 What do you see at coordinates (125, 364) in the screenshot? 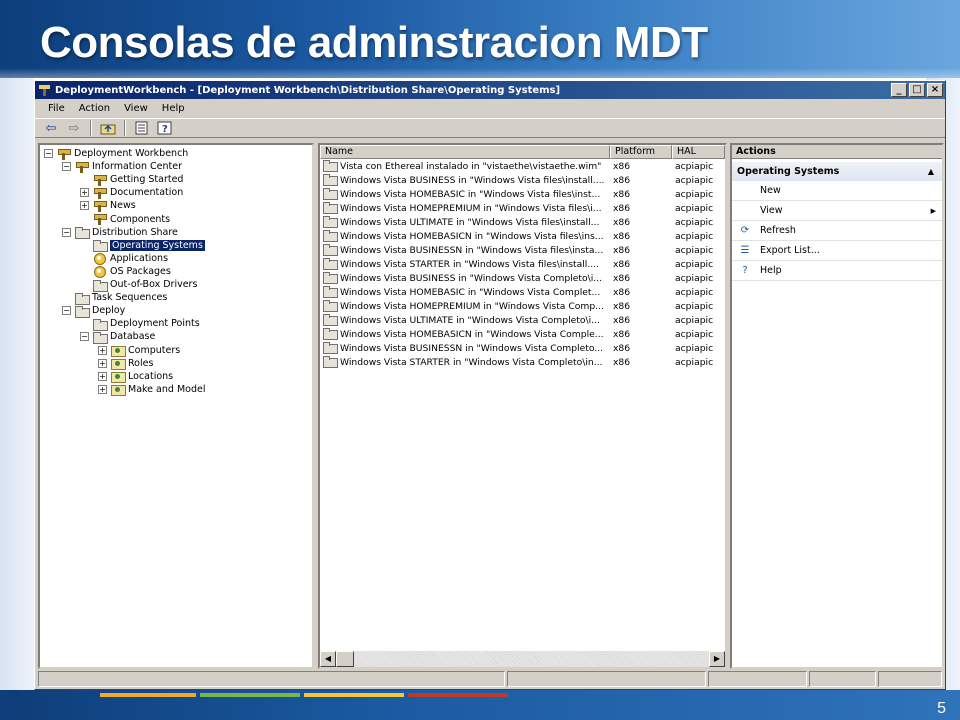
I see `tree-item-roles: + Roles` at bounding box center [125, 364].